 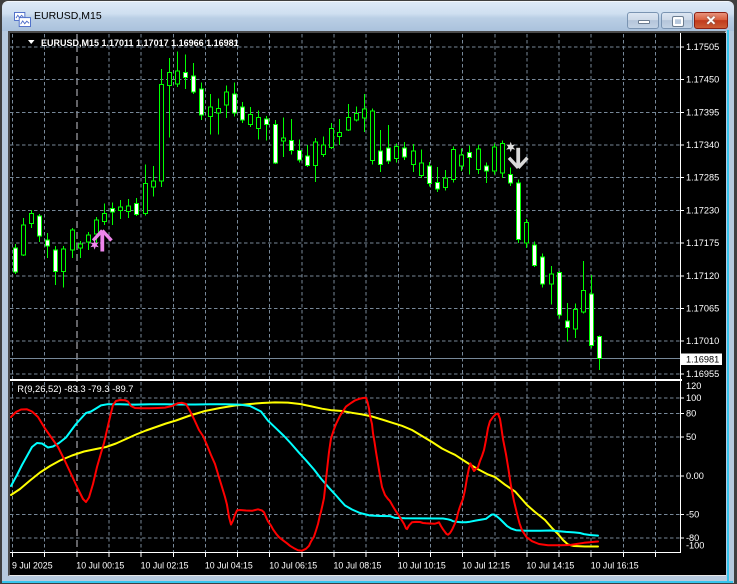 I want to click on svg-text: 1.17010, so click(x=702, y=341).